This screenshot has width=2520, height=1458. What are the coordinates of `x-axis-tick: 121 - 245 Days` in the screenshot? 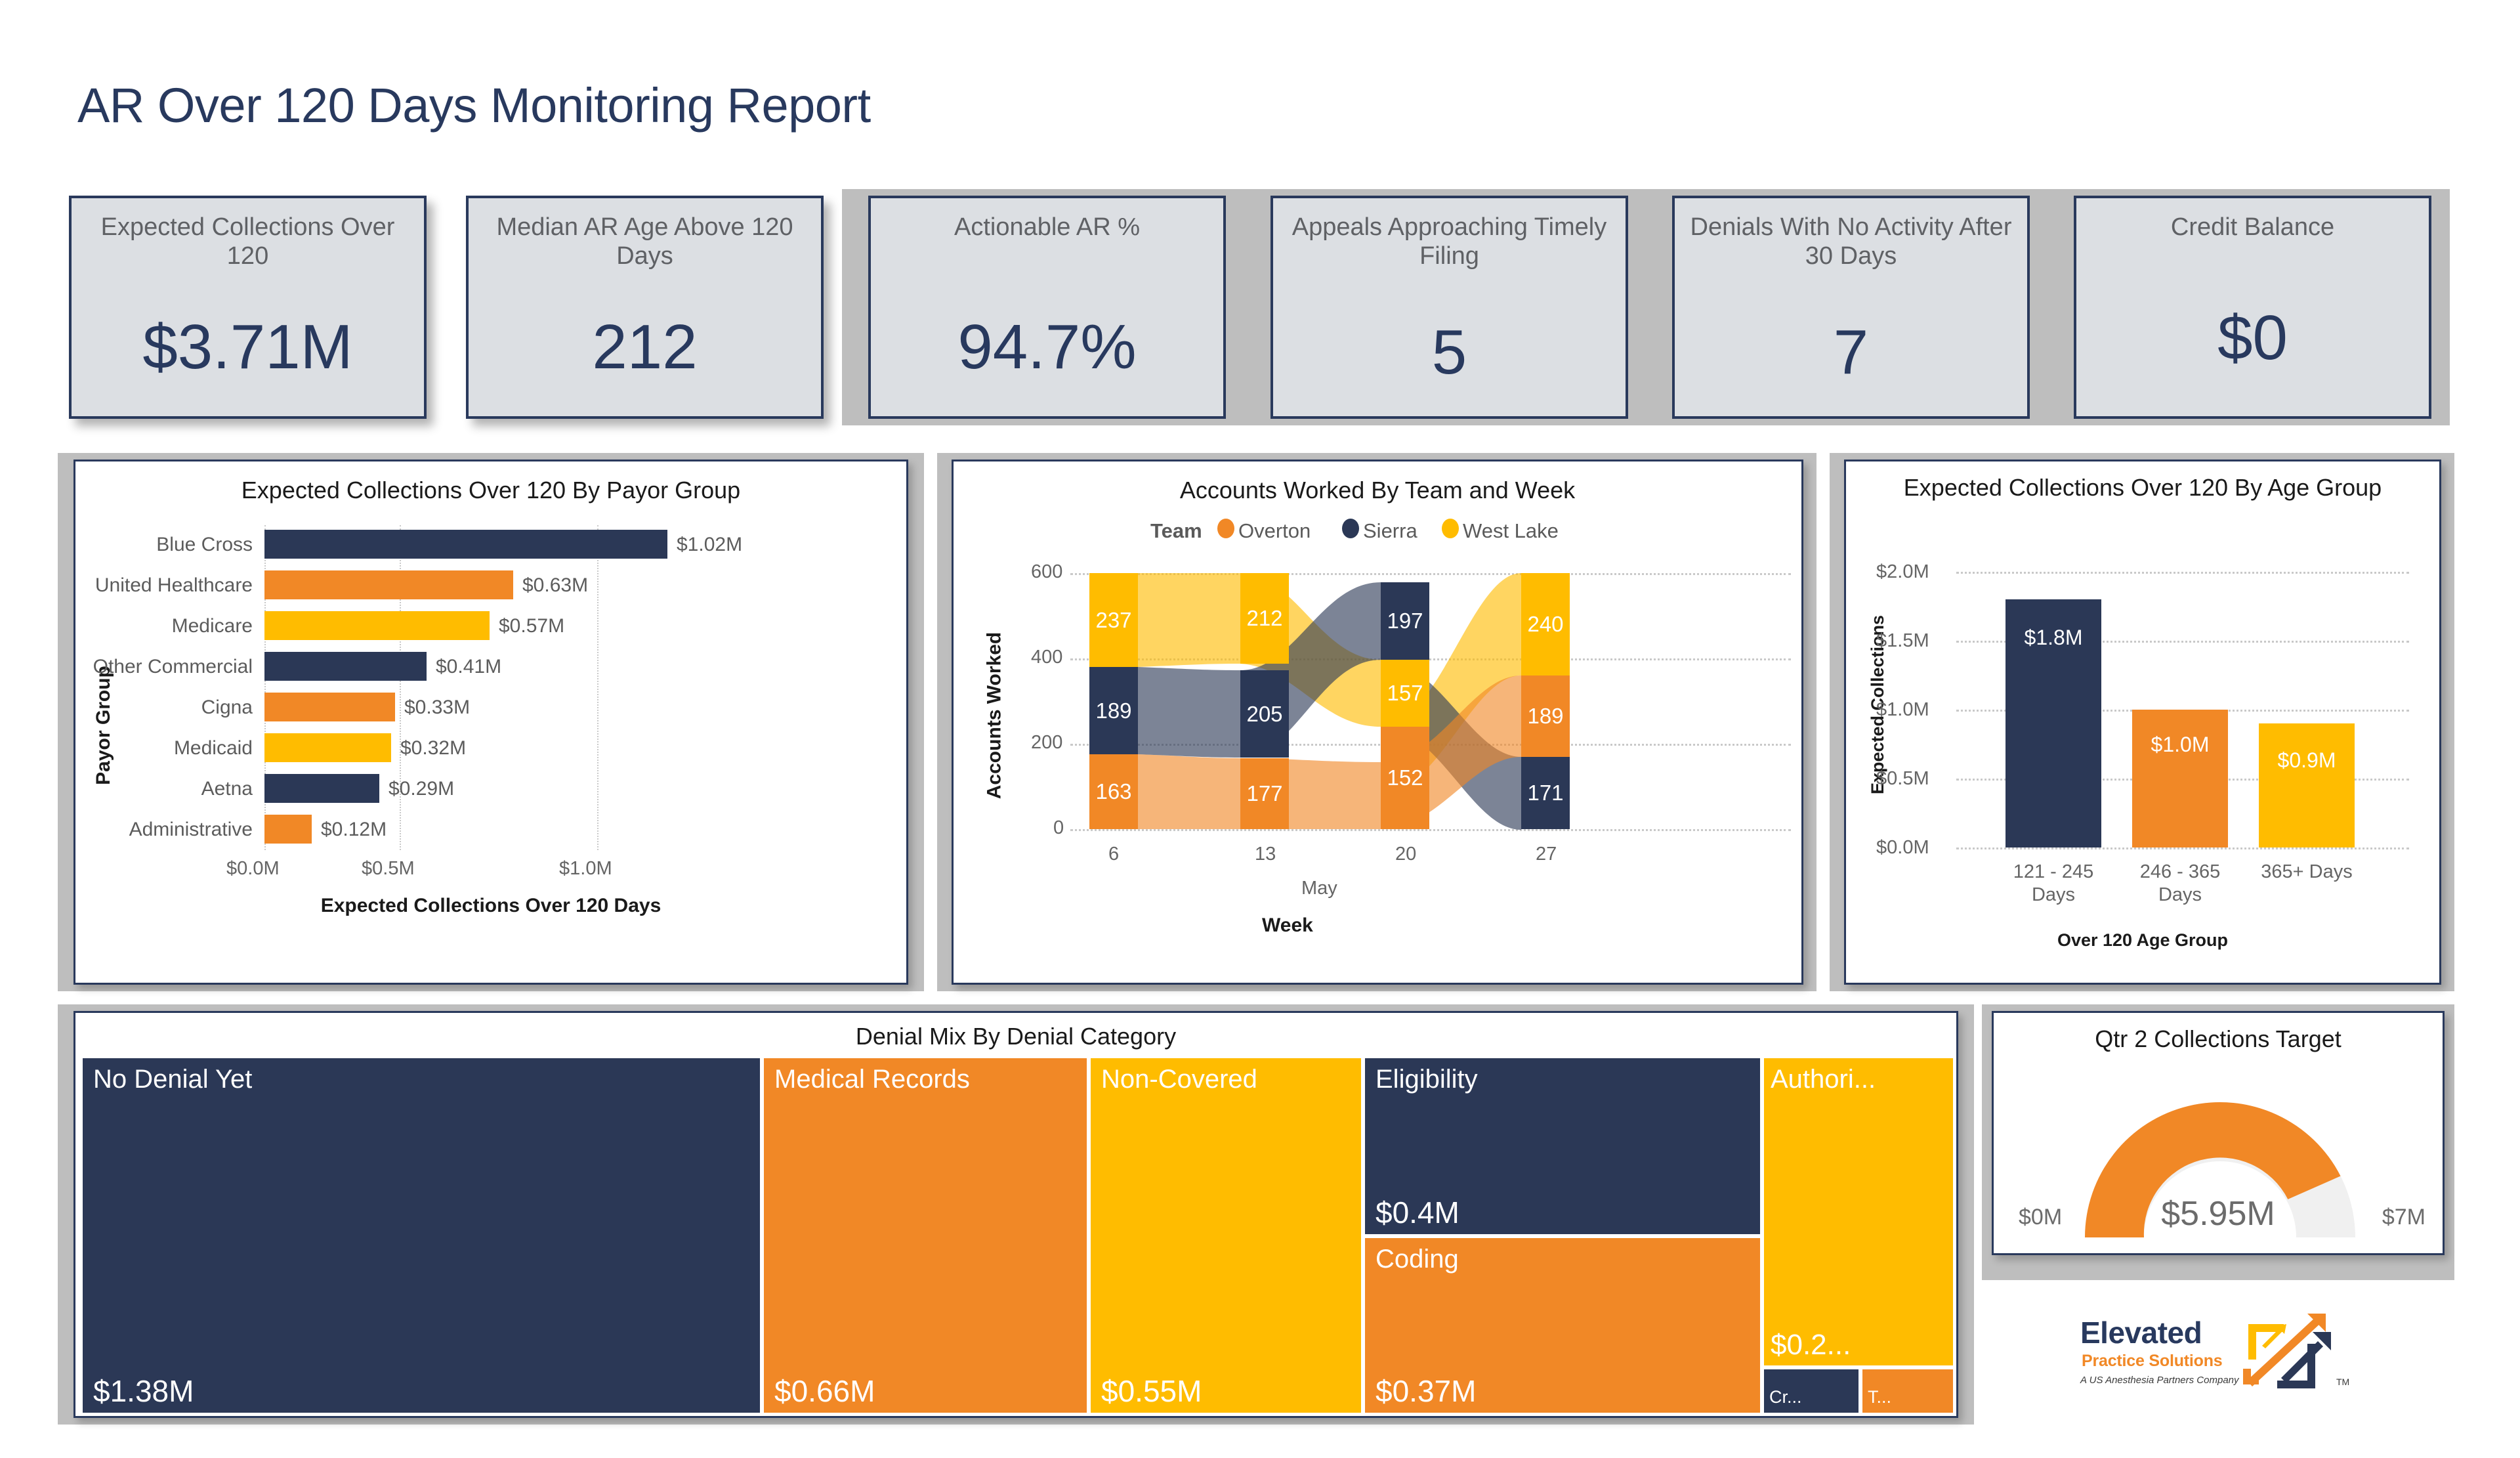 It's located at (2053, 883).